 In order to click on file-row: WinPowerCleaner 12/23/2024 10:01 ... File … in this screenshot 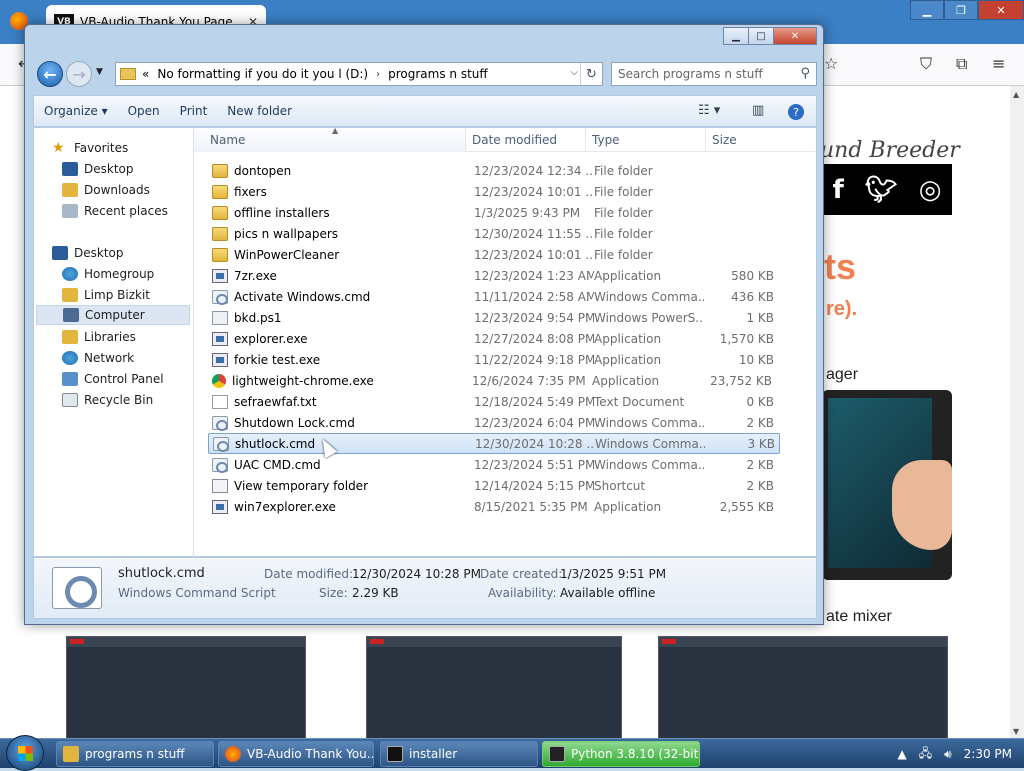, I will do `click(494, 254)`.